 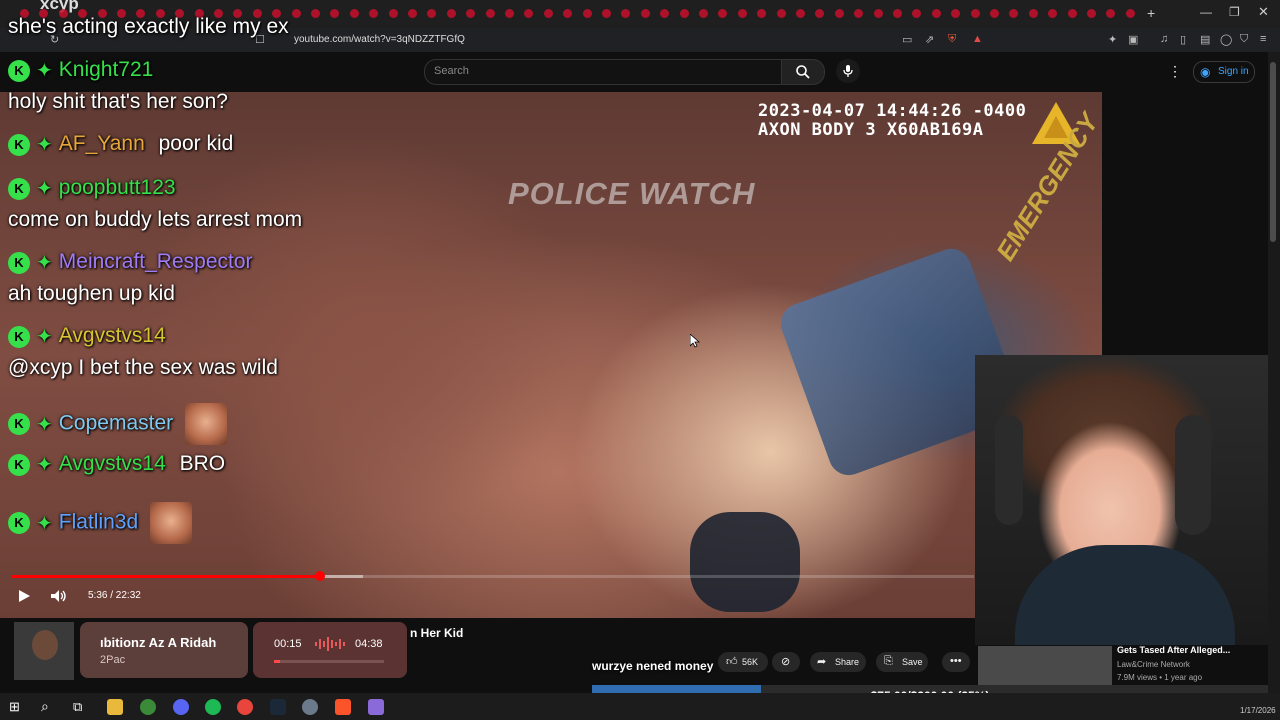 What do you see at coordinates (59, 596) in the screenshot?
I see `volume-icon` at bounding box center [59, 596].